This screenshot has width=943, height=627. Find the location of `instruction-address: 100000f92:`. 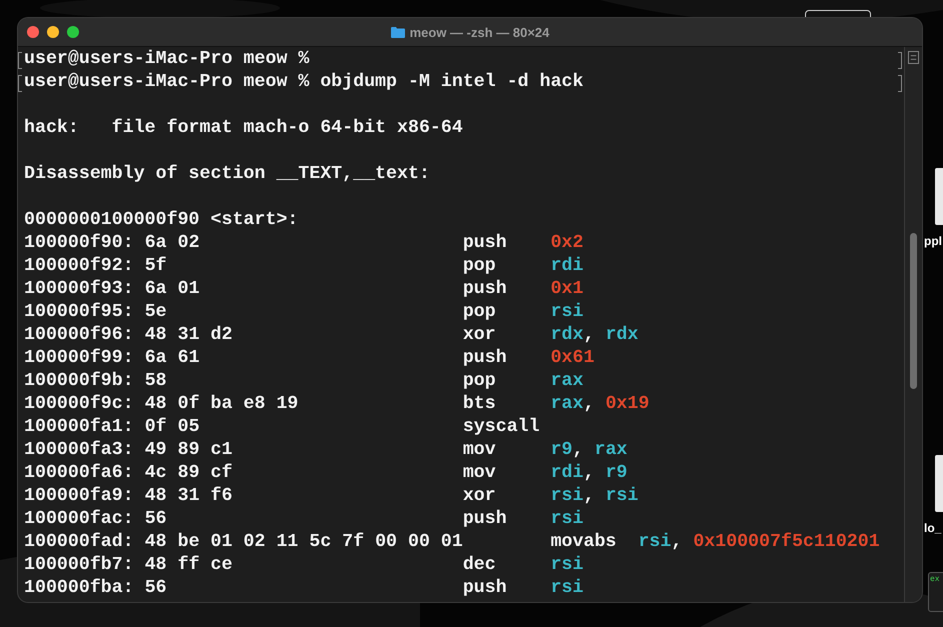

instruction-address: 100000f92: is located at coordinates (79, 266).